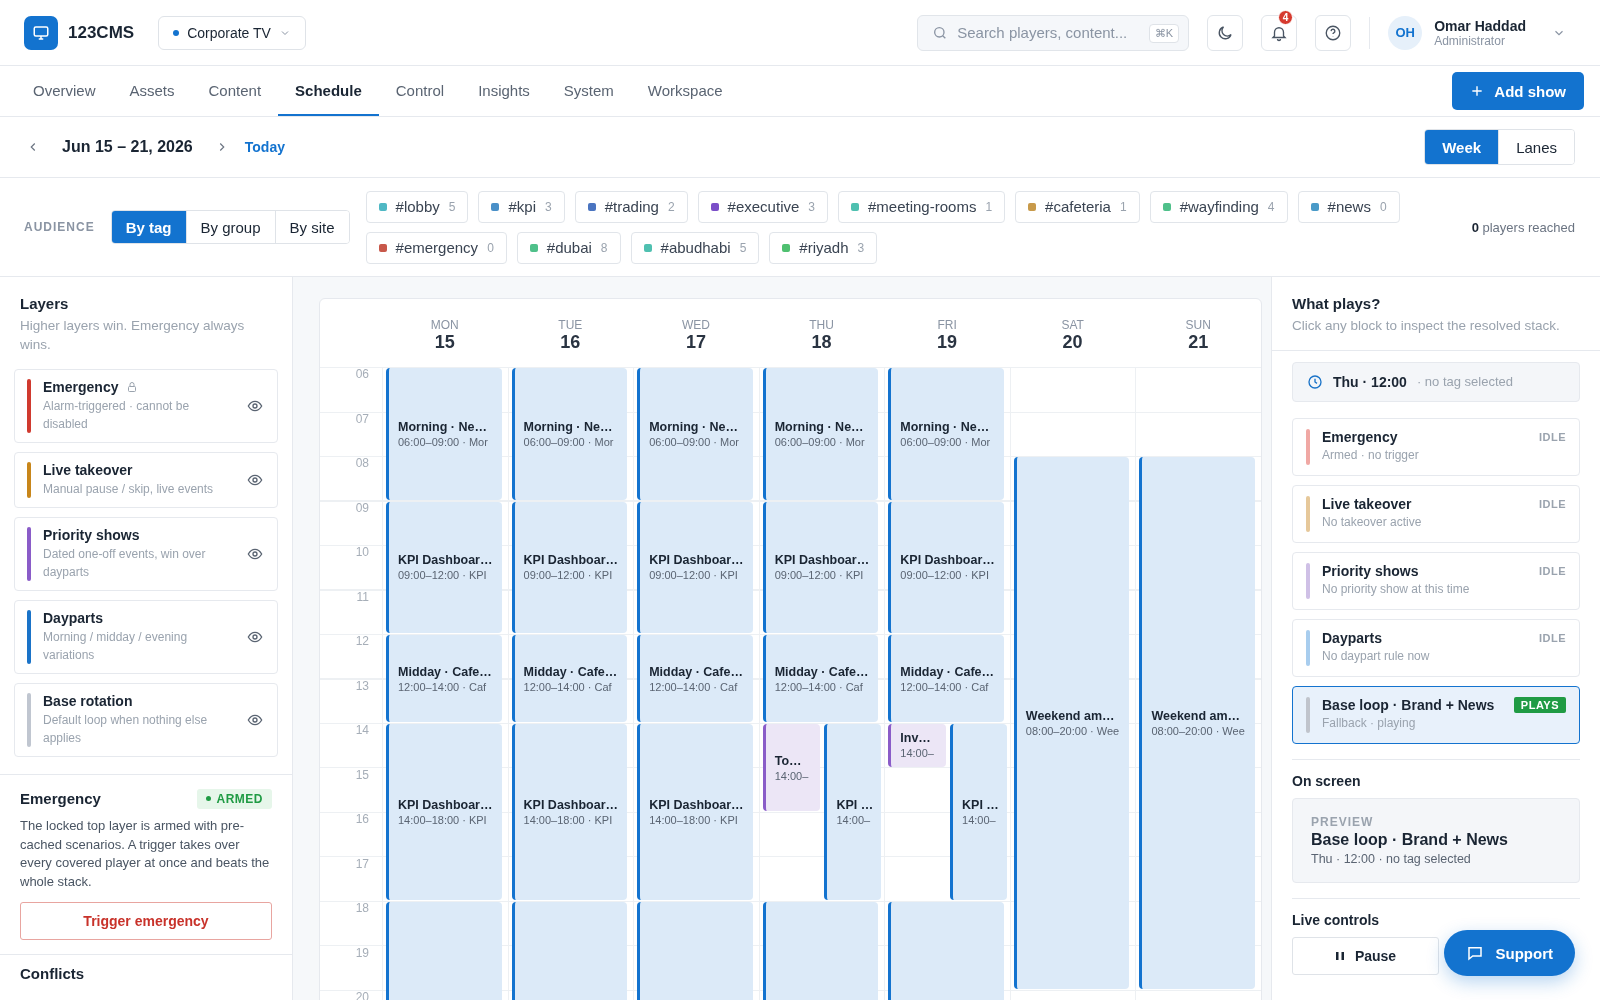  What do you see at coordinates (417, 206) in the screenshot?
I see `tag-chip: #lobby 5` at bounding box center [417, 206].